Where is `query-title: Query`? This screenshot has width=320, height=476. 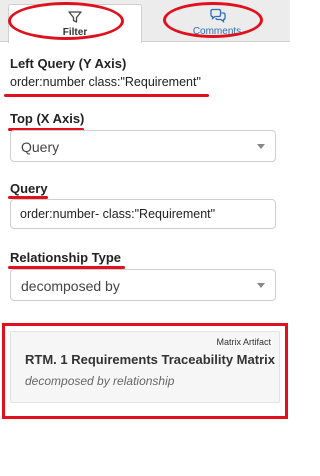 query-title: Query is located at coordinates (29, 188).